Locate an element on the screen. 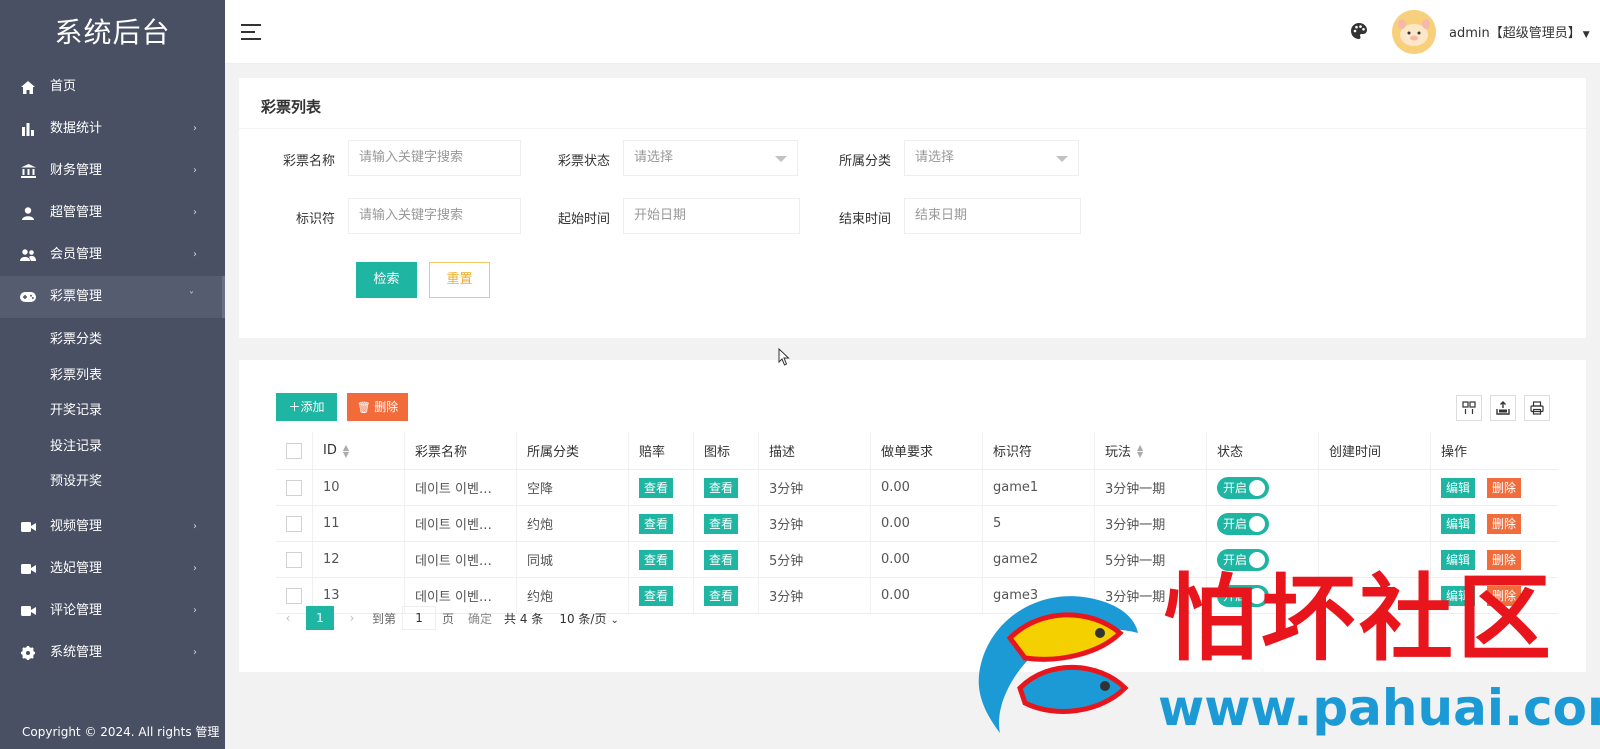 This screenshot has height=749, width=1600. sidebar-item-members: 会员管理 › is located at coordinates (112, 255).